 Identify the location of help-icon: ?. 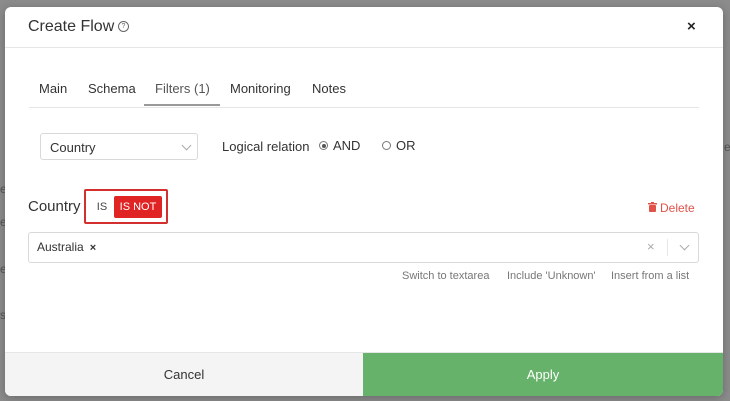
(123, 26).